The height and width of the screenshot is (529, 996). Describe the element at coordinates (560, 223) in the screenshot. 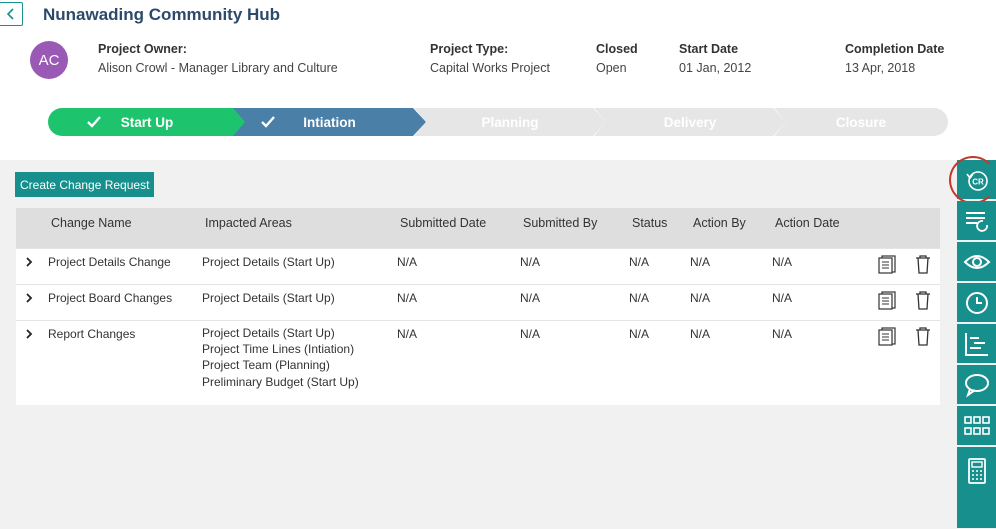

I see `col-submitted-by: Submitted By` at that location.